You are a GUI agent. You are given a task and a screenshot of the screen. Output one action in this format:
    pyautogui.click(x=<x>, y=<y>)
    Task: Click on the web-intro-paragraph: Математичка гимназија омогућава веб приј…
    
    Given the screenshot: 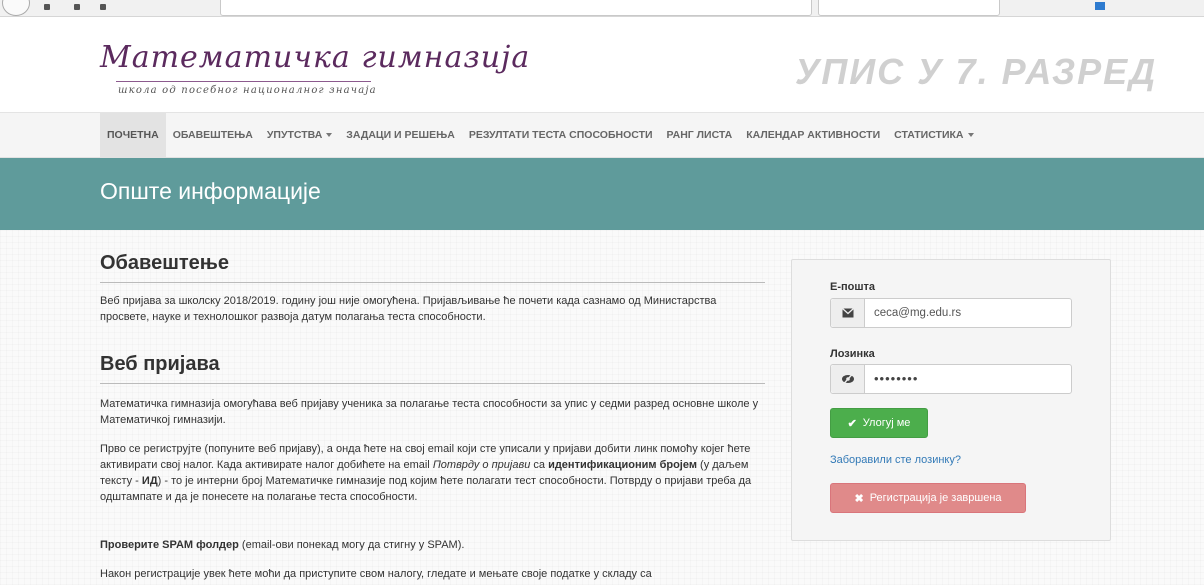 What is the action you would take?
    pyautogui.click(x=429, y=412)
    